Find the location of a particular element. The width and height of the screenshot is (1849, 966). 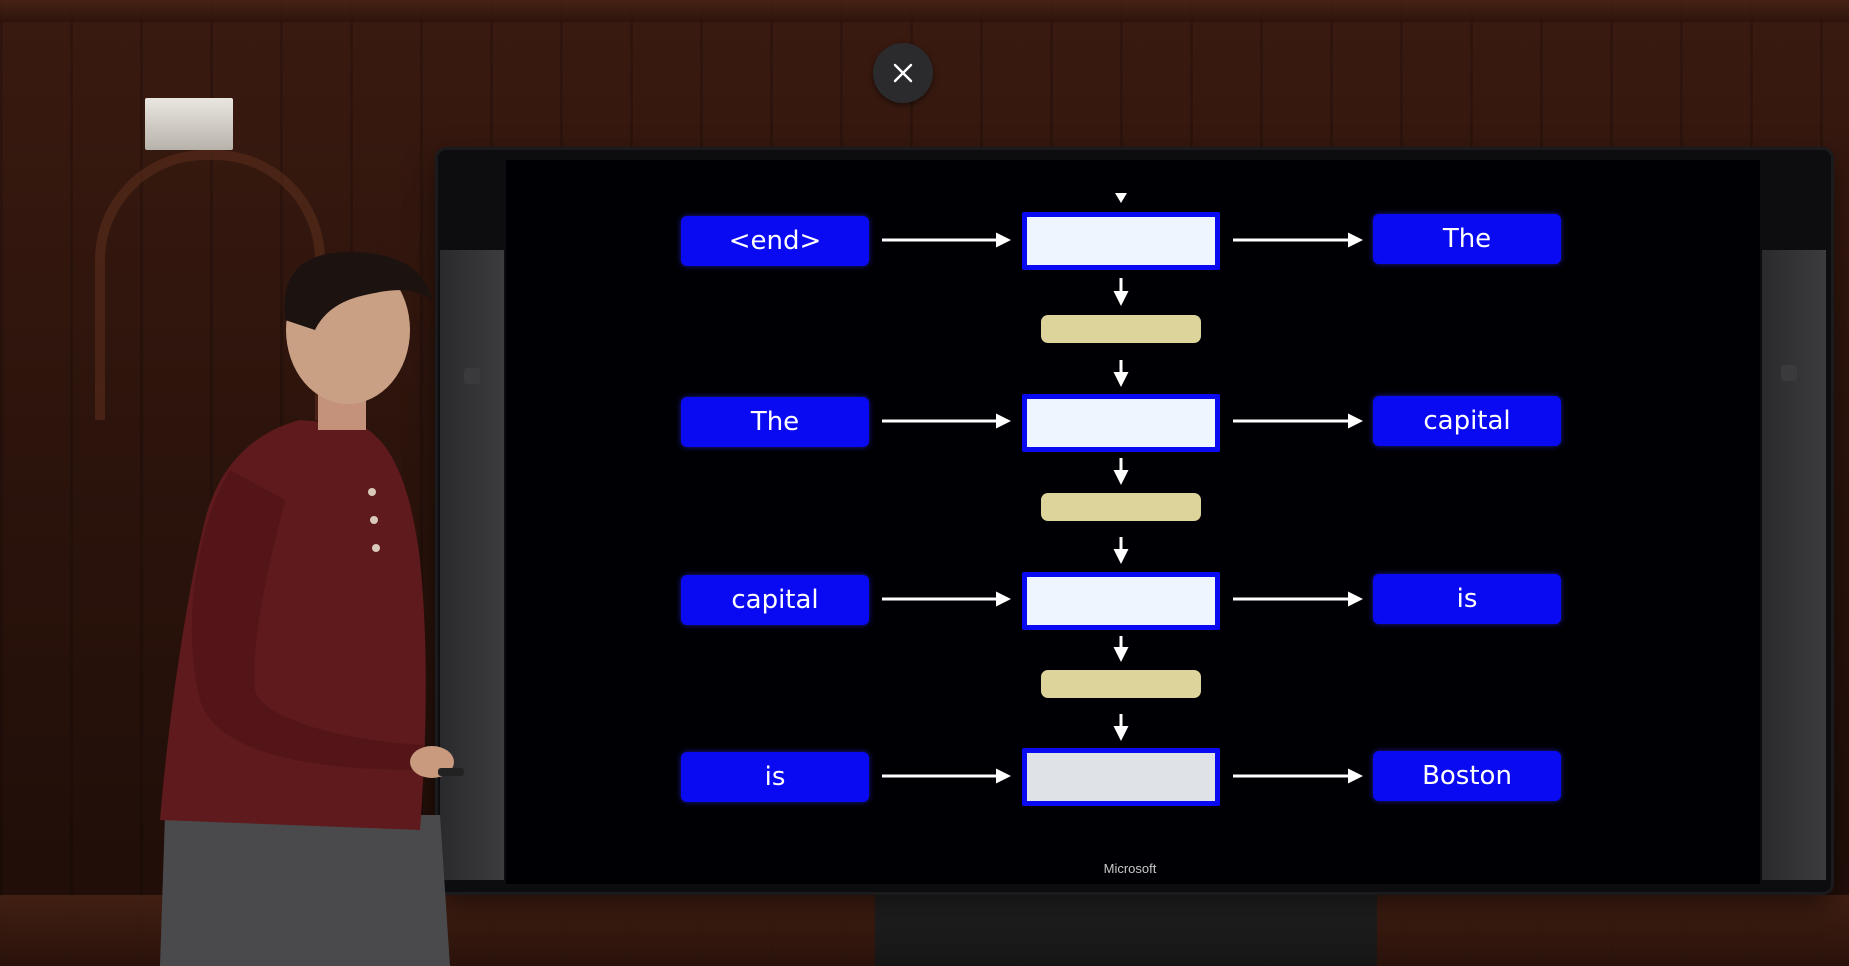

presenter-figure is located at coordinates (312, 609).